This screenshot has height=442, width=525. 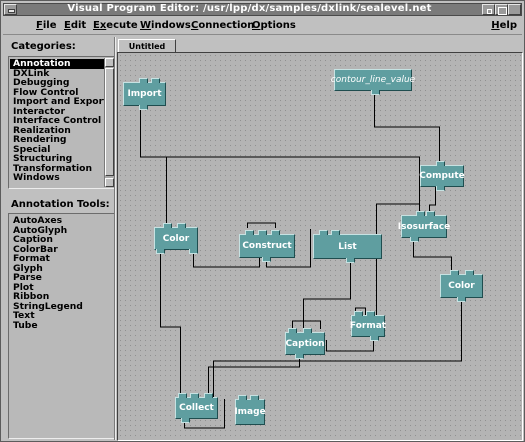 What do you see at coordinates (222, 25) in the screenshot?
I see `menu-connection: Connection` at bounding box center [222, 25].